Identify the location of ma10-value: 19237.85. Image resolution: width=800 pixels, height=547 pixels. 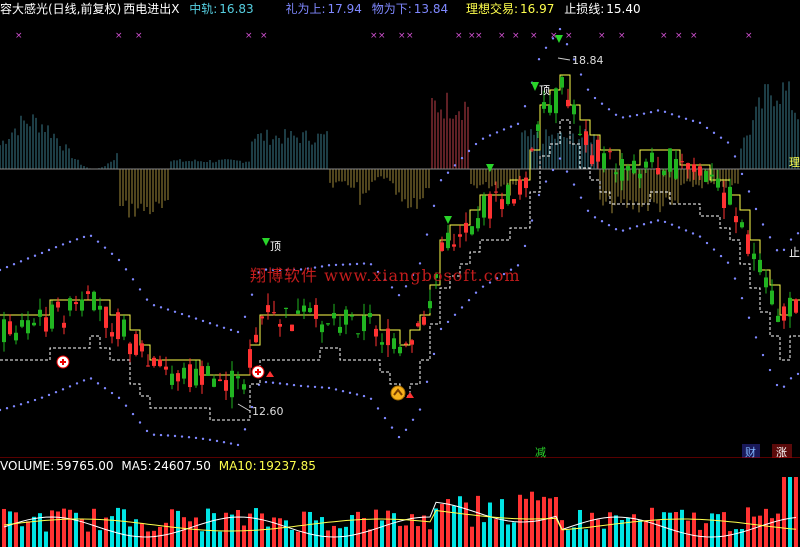
(287, 466).